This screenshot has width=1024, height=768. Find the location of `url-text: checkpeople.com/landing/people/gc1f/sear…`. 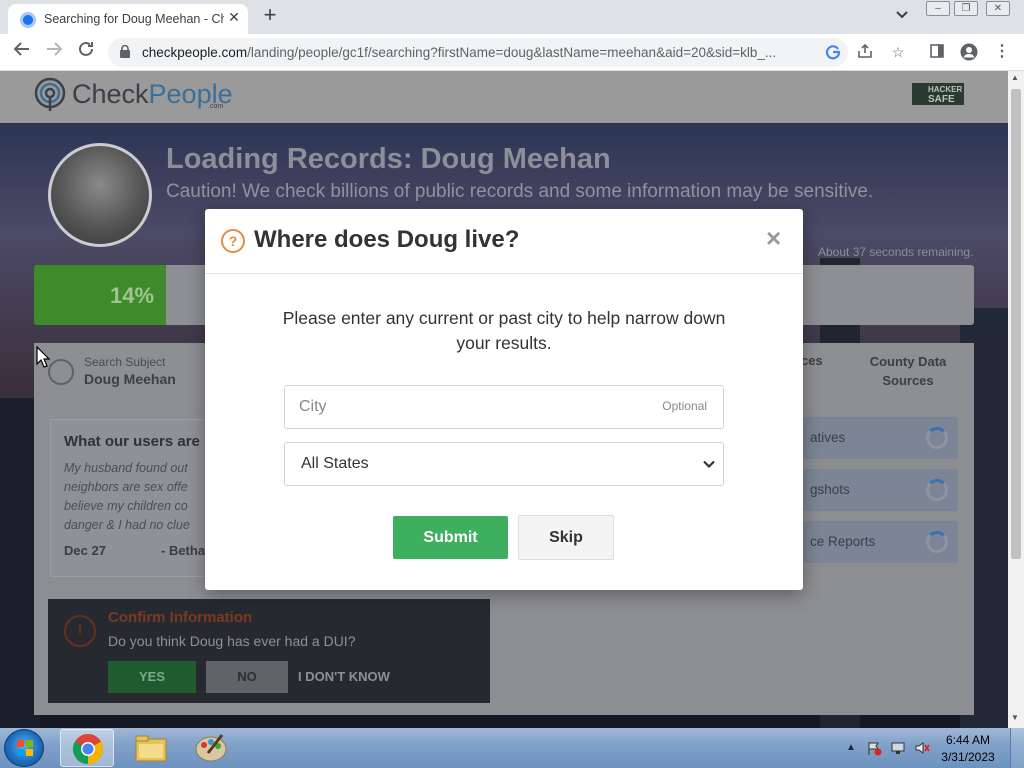

url-text: checkpeople.com/landing/people/gc1f/sear… is located at coordinates (472, 52).